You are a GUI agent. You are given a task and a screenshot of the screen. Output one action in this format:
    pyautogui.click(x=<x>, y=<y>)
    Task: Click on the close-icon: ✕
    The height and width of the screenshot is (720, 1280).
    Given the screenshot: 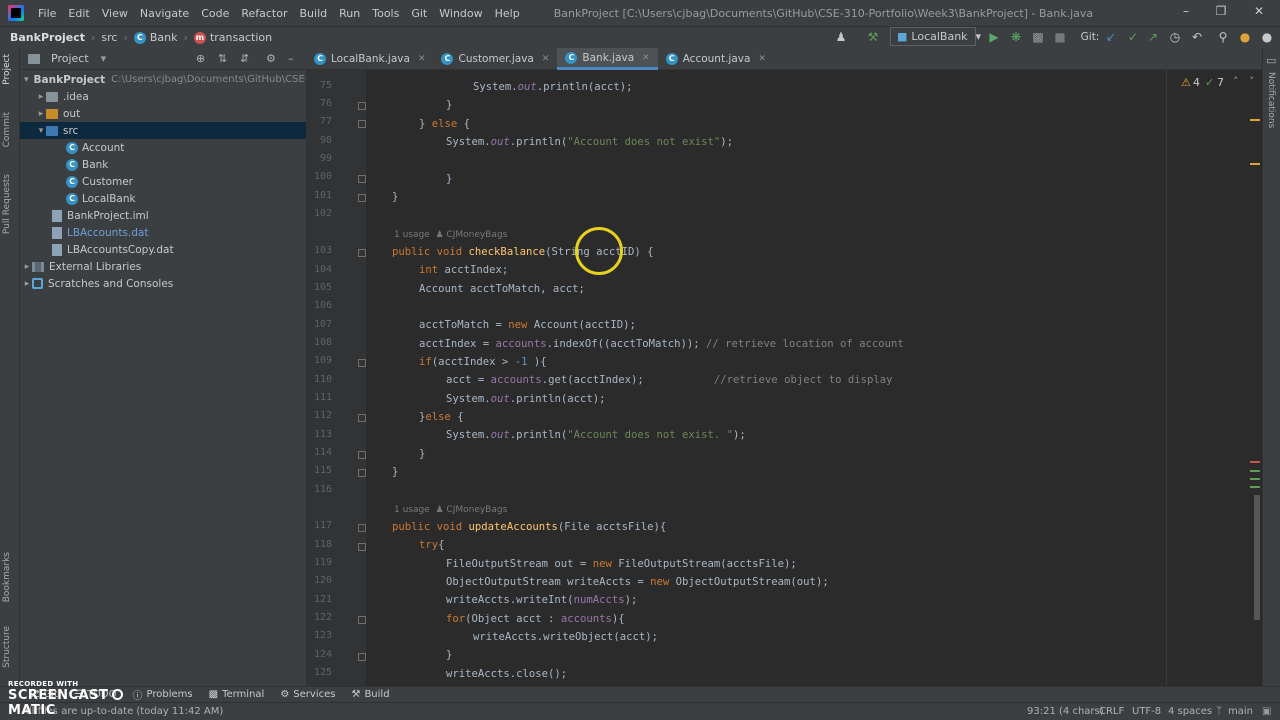 What is the action you would take?
    pyautogui.click(x=1259, y=13)
    